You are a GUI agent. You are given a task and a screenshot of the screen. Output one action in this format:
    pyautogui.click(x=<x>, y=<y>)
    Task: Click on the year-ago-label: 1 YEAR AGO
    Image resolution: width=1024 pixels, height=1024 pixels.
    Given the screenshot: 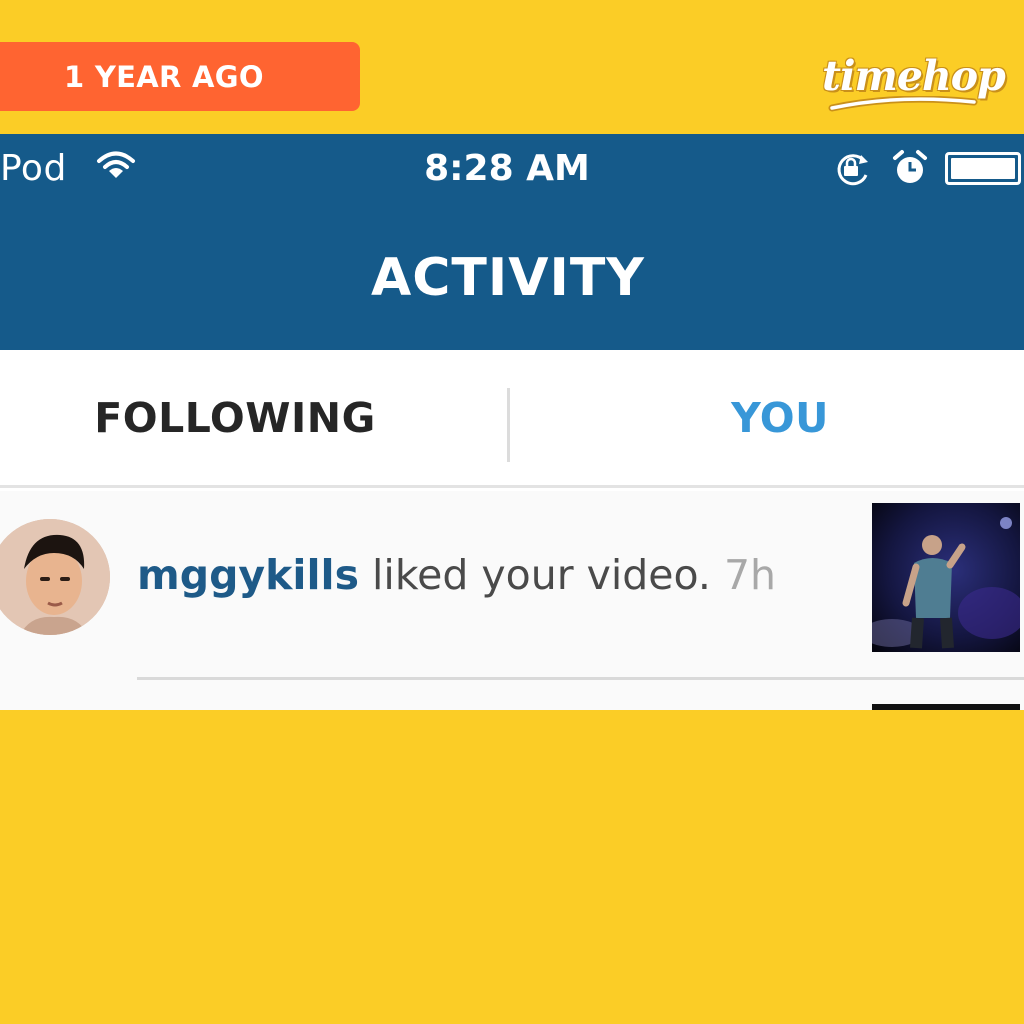 What is the action you would take?
    pyautogui.click(x=164, y=76)
    